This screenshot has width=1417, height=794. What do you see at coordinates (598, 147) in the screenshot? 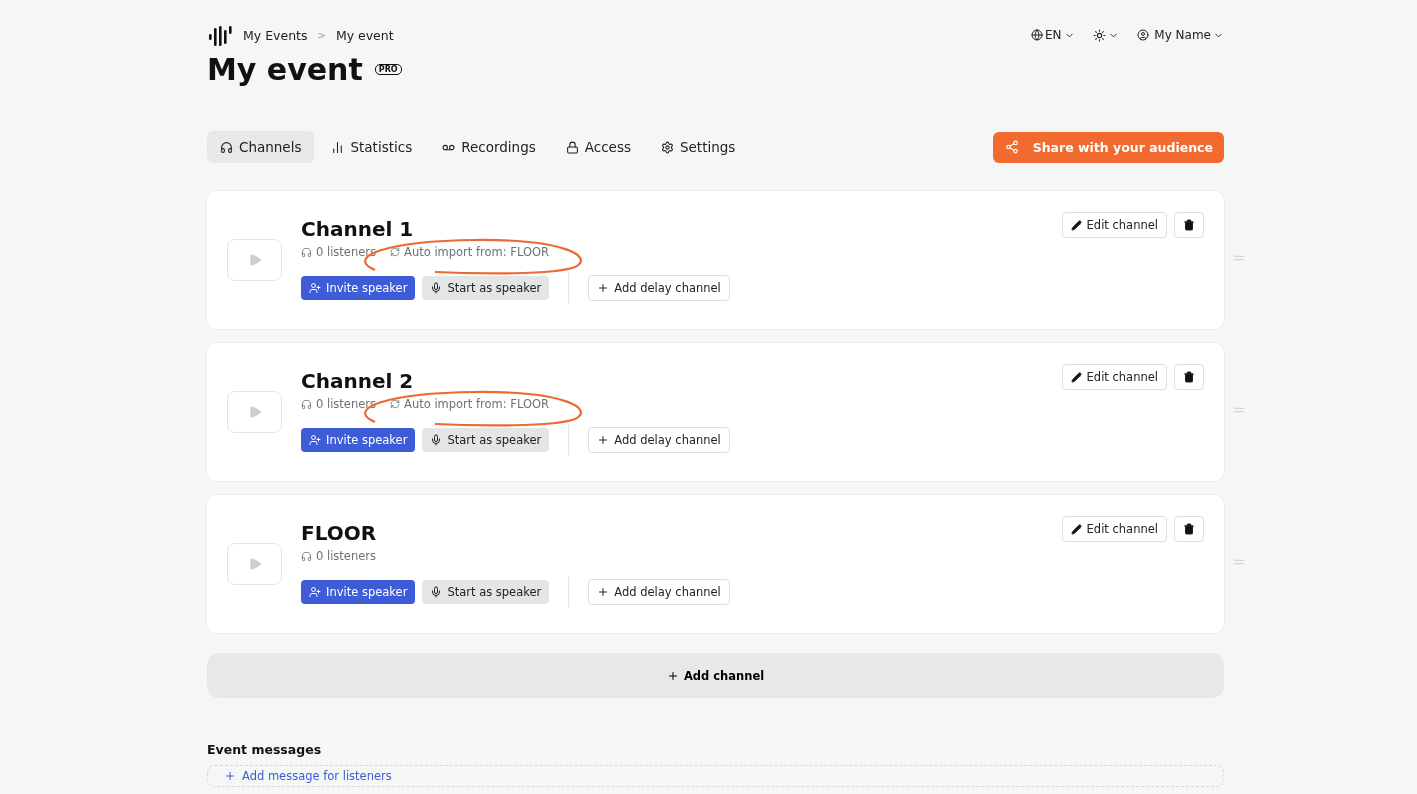
I see `tab: Access` at bounding box center [598, 147].